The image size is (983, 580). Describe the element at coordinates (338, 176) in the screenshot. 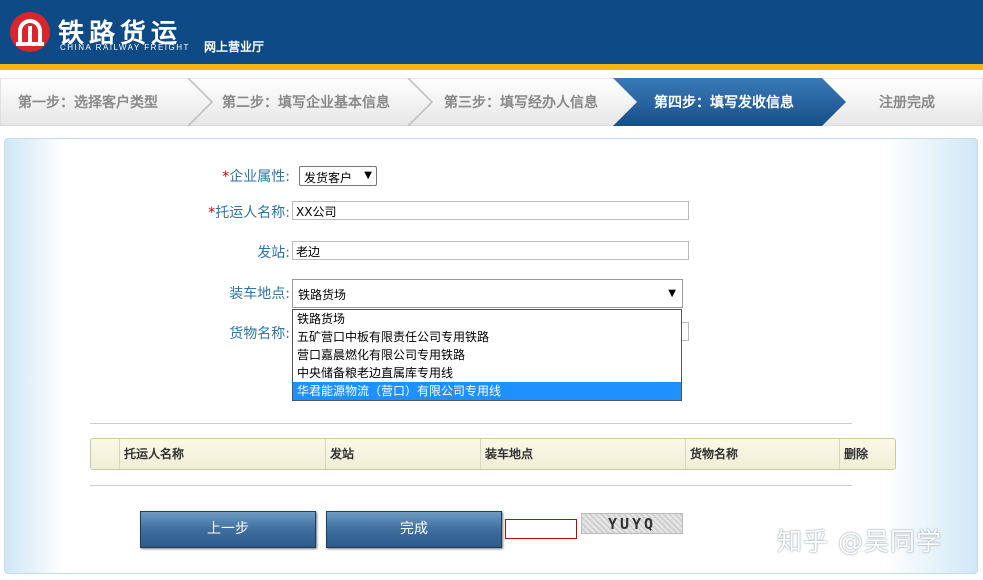

I see `enterprise-attr-select: 发货客户 ▼` at that location.